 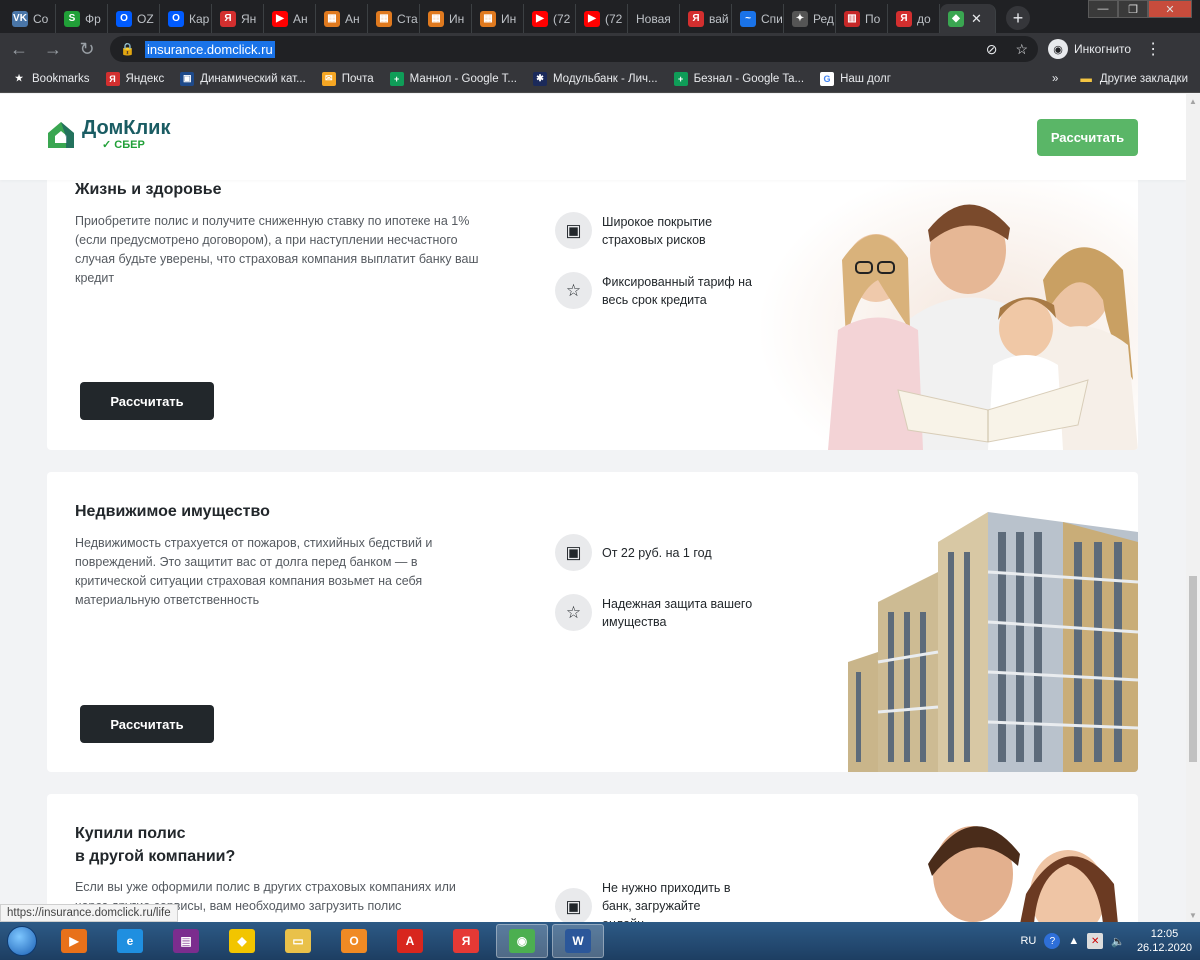 What do you see at coordinates (1118, 941) in the screenshot?
I see `volume-icon: 🔈` at bounding box center [1118, 941].